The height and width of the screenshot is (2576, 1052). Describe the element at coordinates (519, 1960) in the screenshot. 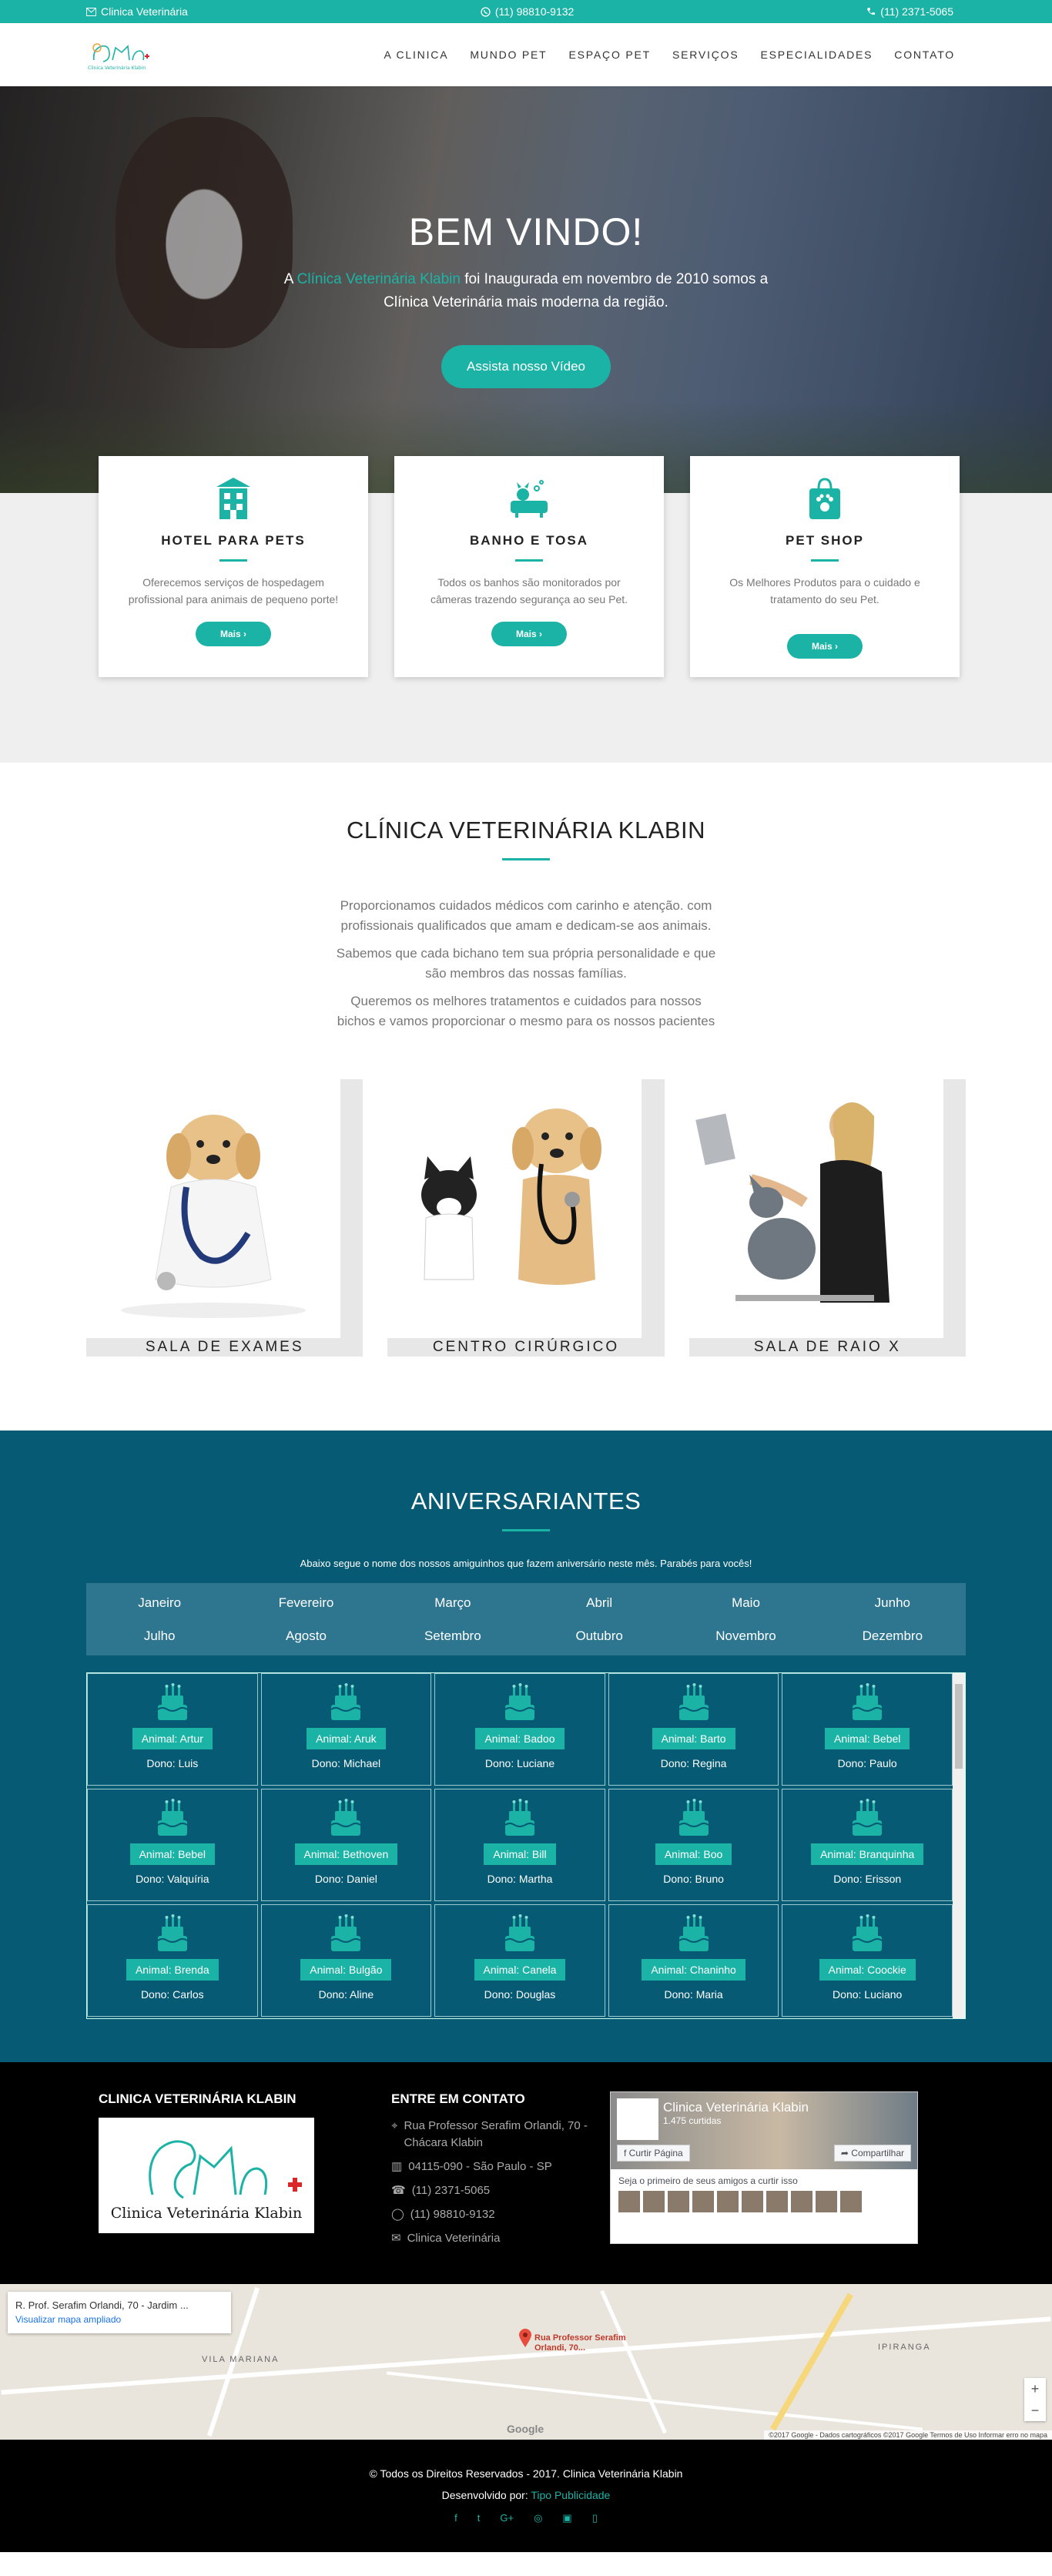

I see `birthday-card: Animal: Canela Dono: Douglas` at that location.